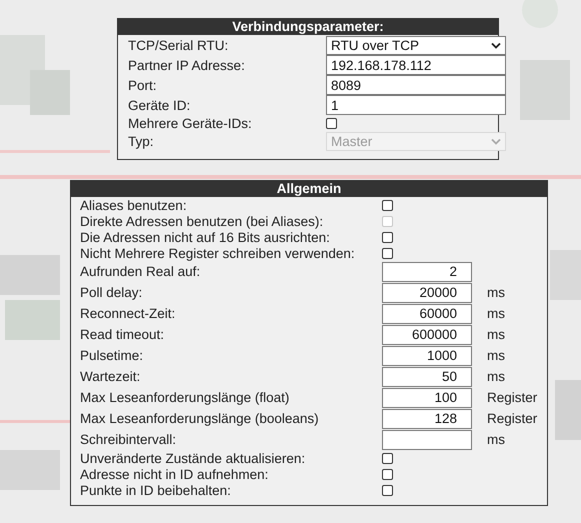 This screenshot has width=581, height=523. I want to click on field-label: Partner IP Adresse:, so click(187, 65).